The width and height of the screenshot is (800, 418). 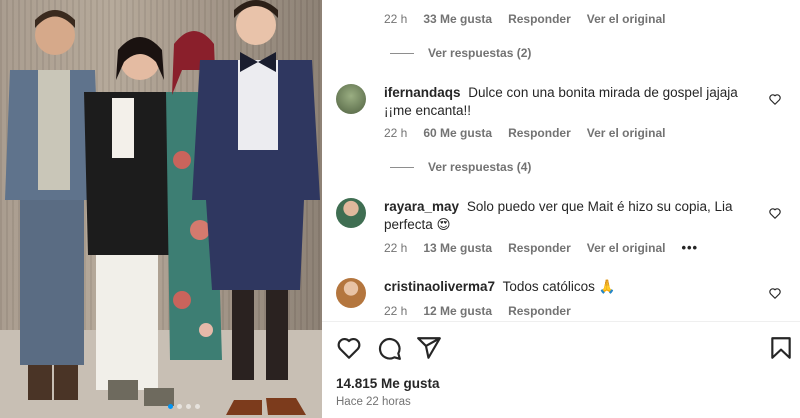 What do you see at coordinates (373, 402) in the screenshot?
I see `post-timestamp: Hace 22 horas` at bounding box center [373, 402].